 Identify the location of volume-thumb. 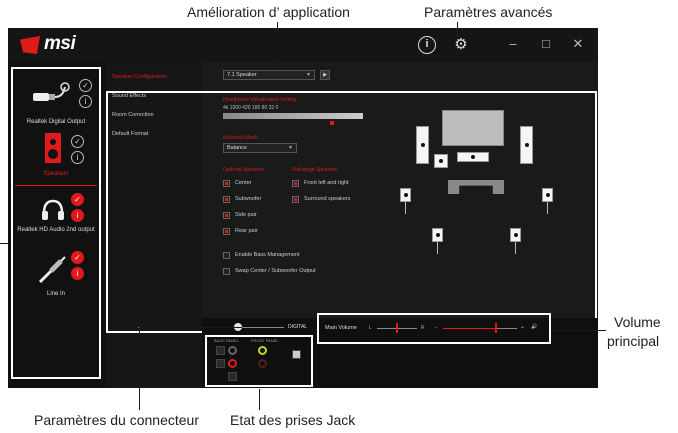
(496, 328).